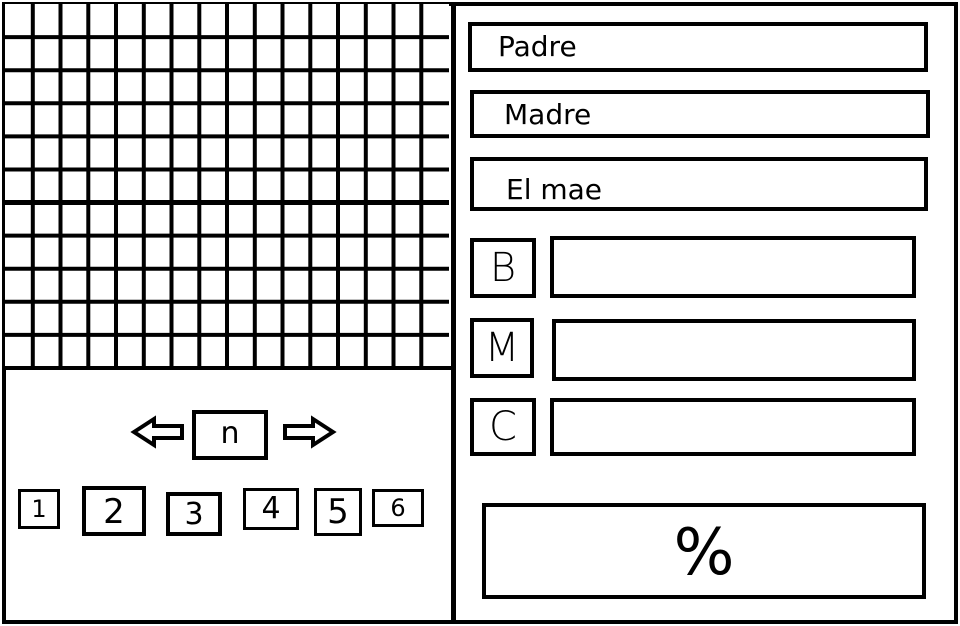  I want to click on father-field: Padre, so click(698, 47).